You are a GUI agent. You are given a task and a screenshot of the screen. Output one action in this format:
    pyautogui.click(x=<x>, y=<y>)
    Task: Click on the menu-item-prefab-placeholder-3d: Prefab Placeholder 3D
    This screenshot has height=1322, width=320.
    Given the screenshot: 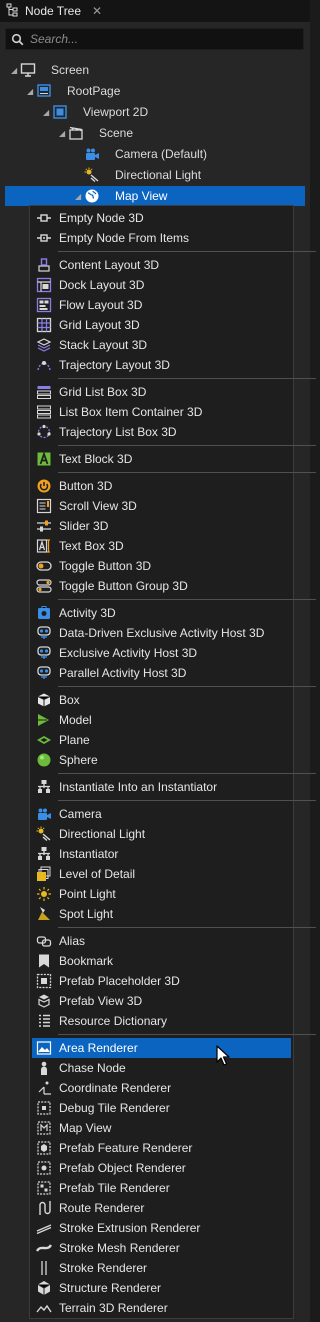 What is the action you would take?
    pyautogui.click(x=161, y=981)
    